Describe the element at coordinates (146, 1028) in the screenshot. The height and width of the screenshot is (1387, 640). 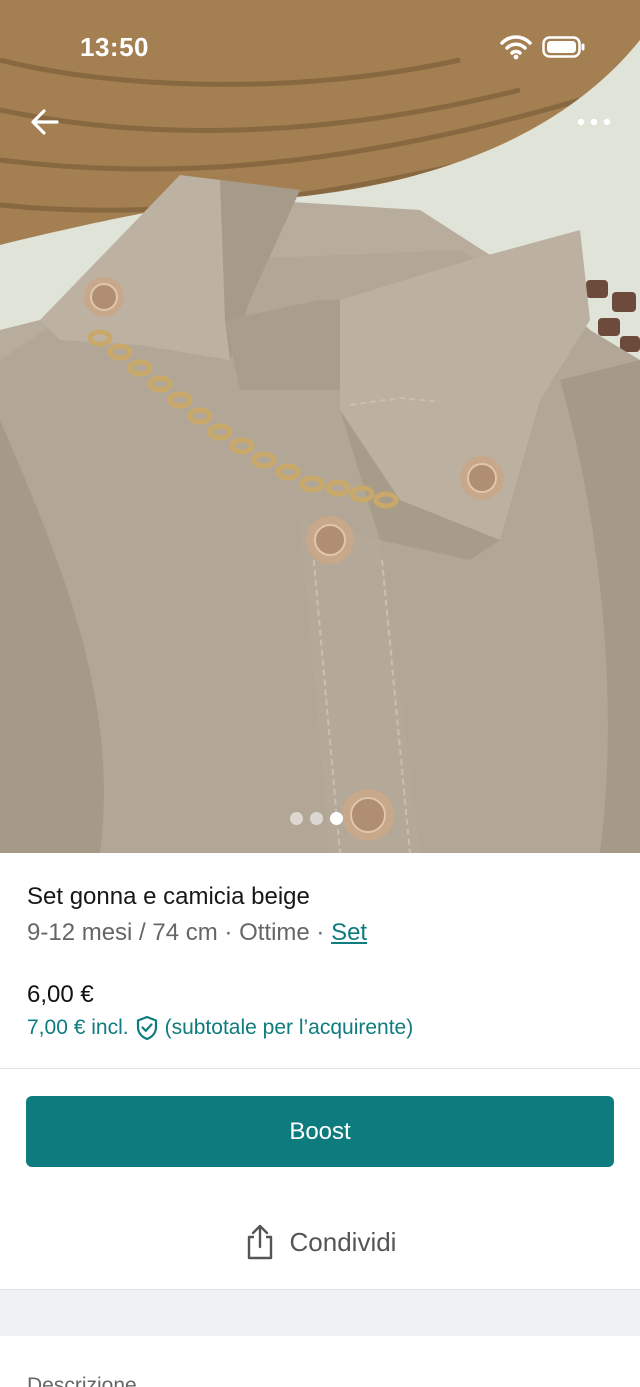
I see `shield-check-icon` at that location.